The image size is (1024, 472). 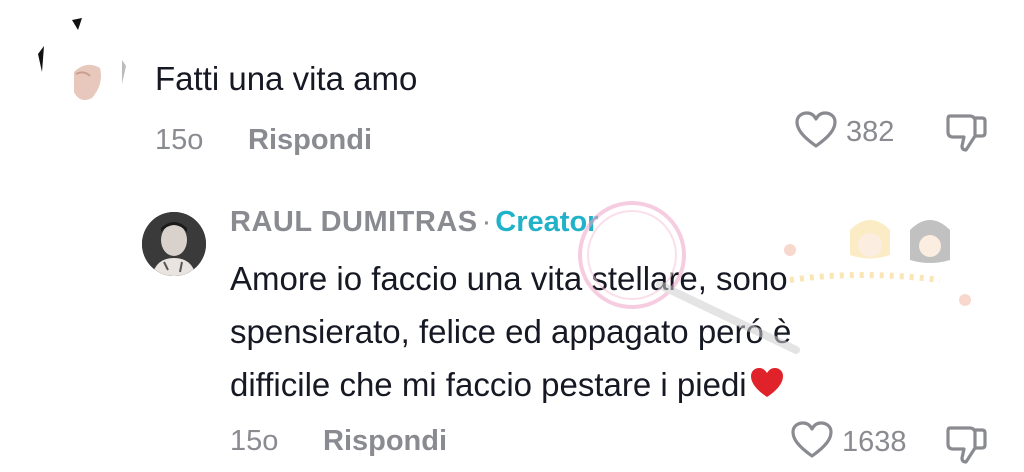 What do you see at coordinates (874, 442) in the screenshot?
I see `like-count: 1638` at bounding box center [874, 442].